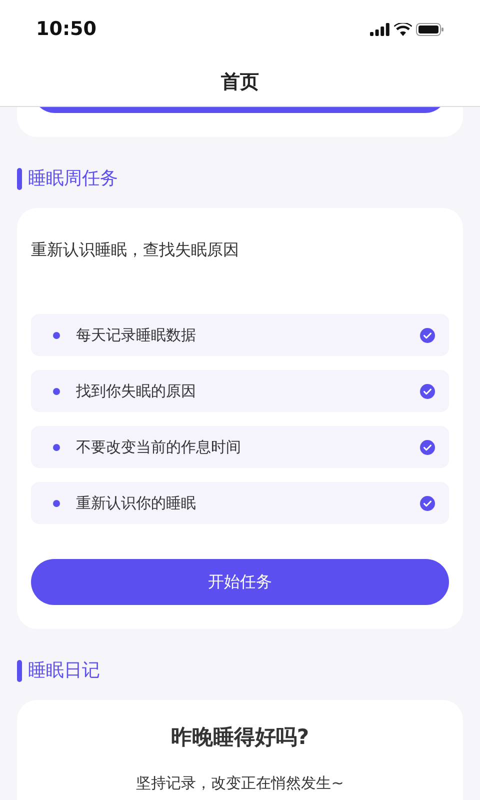  Describe the element at coordinates (240, 335) in the screenshot. I see `task-item: 每天记录睡眠数据` at that location.